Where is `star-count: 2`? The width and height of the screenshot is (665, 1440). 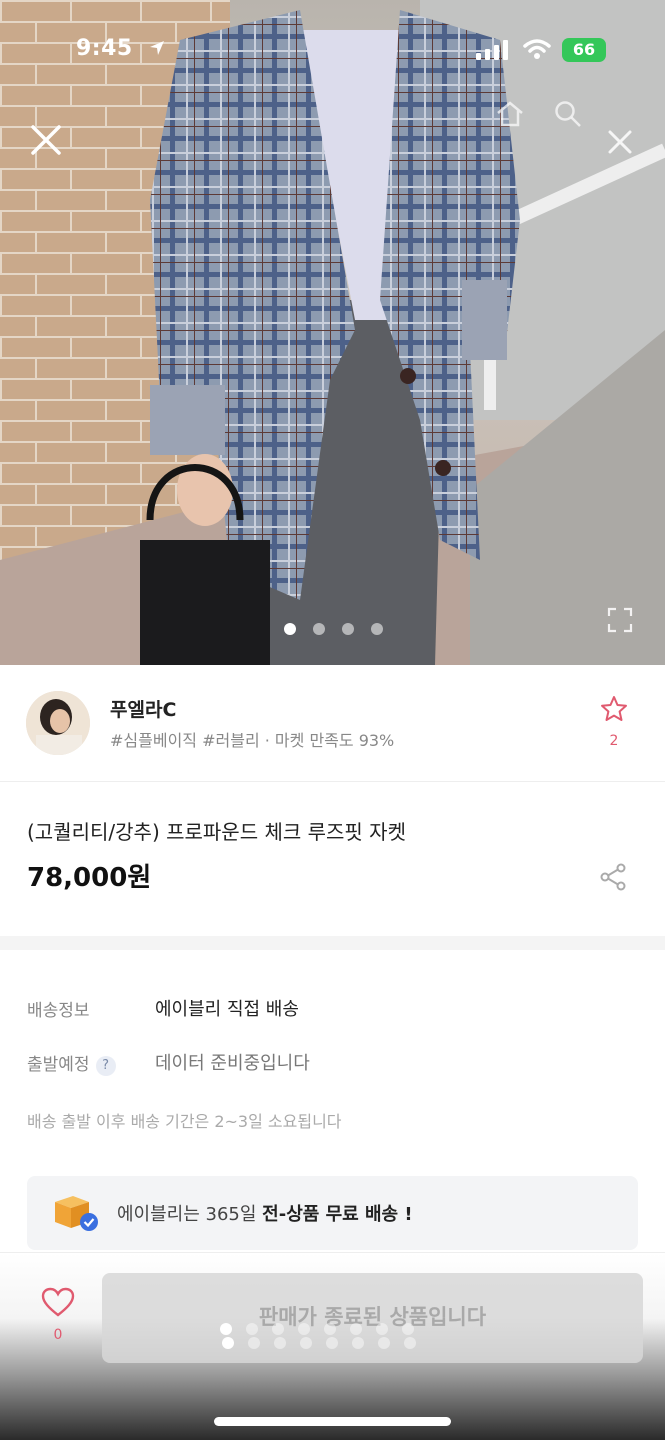 star-count: 2 is located at coordinates (614, 741).